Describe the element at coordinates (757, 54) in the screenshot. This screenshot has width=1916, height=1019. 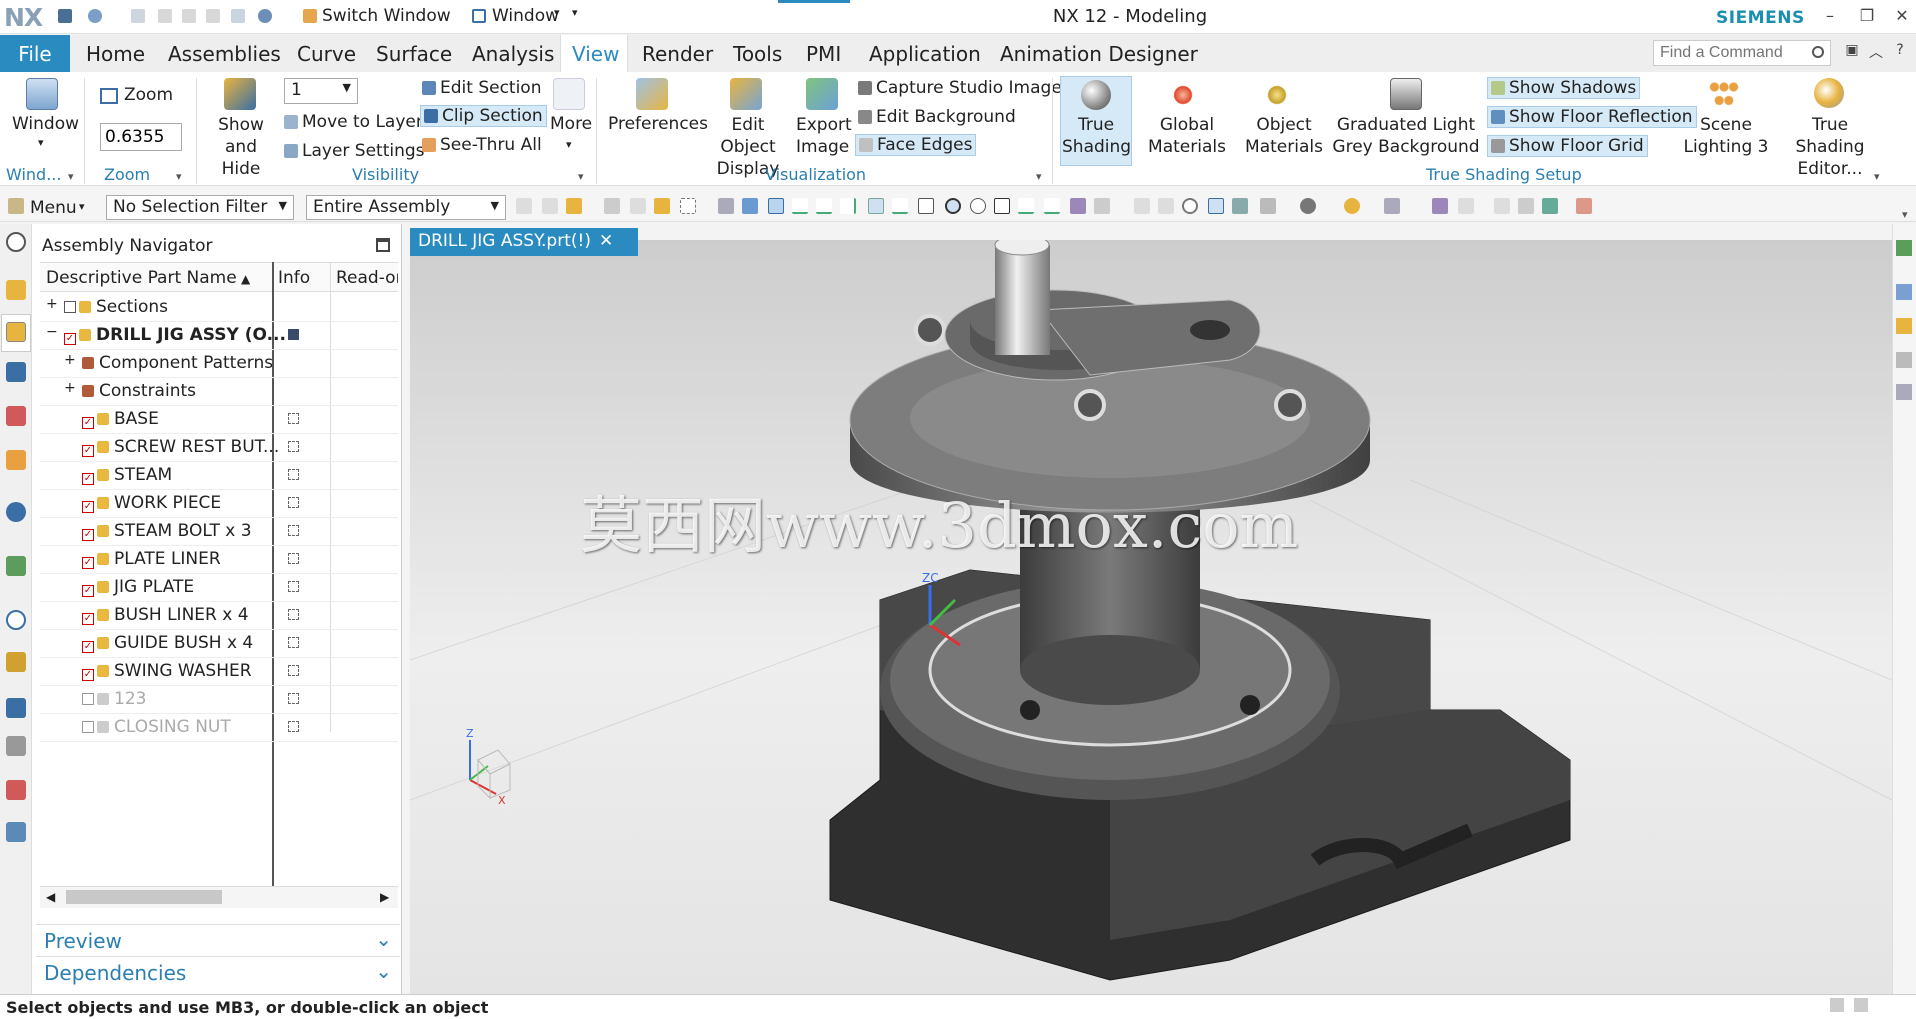
I see `tab-tools: Tools` at that location.